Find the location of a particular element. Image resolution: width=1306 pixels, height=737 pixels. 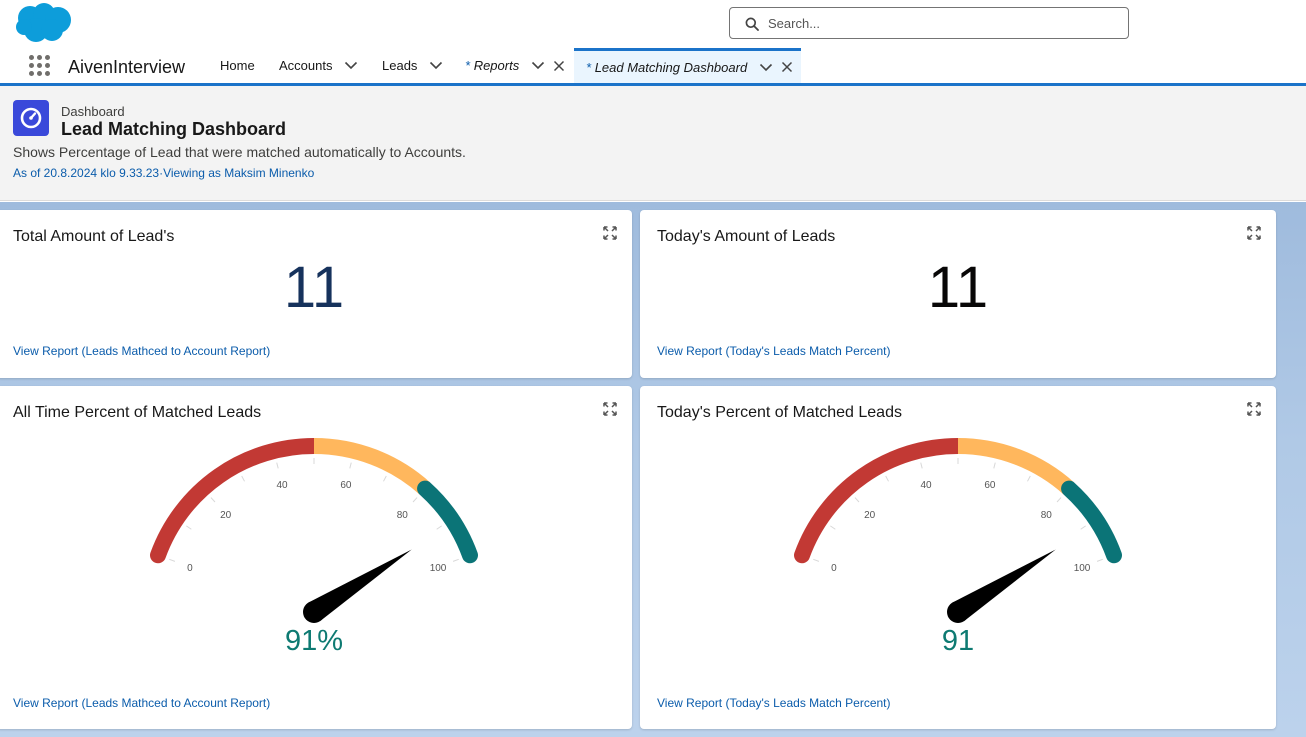

tab-lead-matching-dashboard: * Lead Matching Dashboard is located at coordinates (687, 65).